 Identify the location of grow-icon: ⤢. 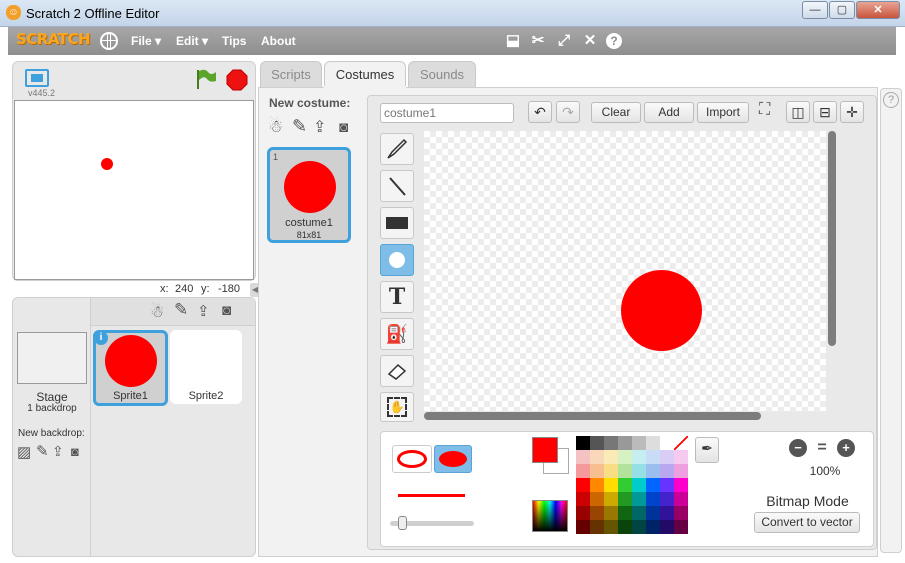
(564, 41).